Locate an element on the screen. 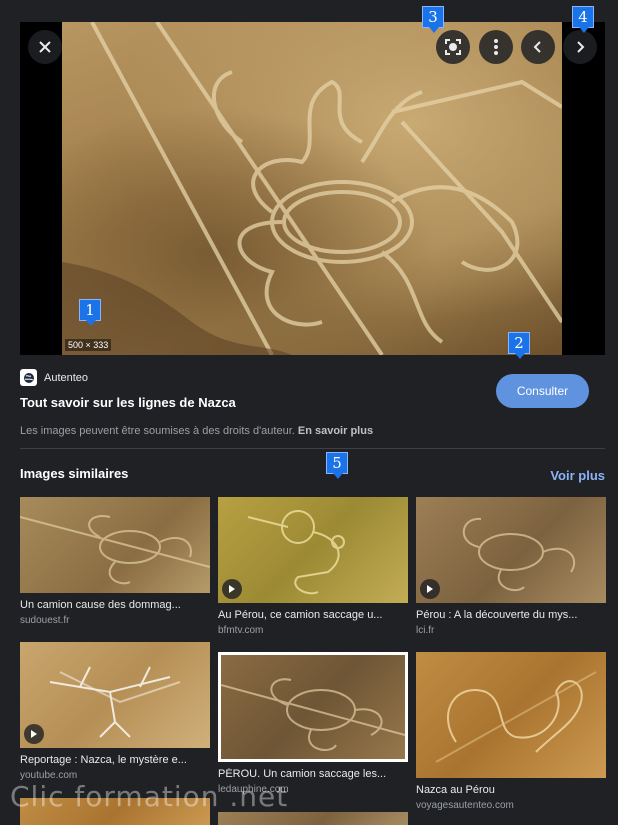 This screenshot has width=618, height=825. watermark: Clic formation .net is located at coordinates (149, 796).